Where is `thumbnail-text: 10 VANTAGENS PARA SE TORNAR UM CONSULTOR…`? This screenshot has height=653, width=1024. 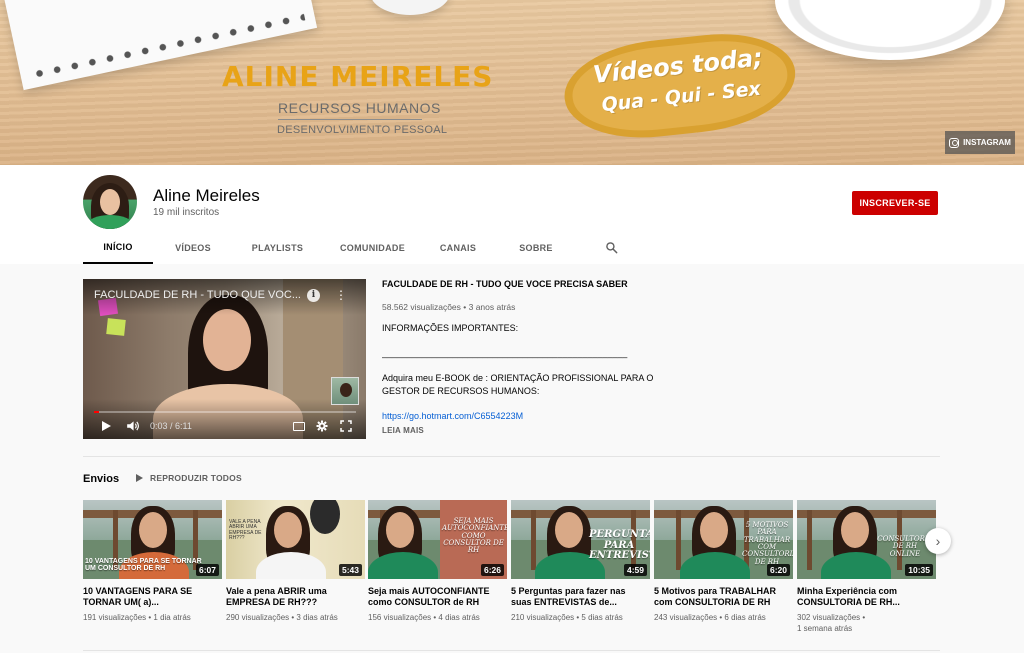 thumbnail-text: 10 VANTAGENS PARA SE TORNAR UM CONSULTOR… is located at coordinates (143, 565).